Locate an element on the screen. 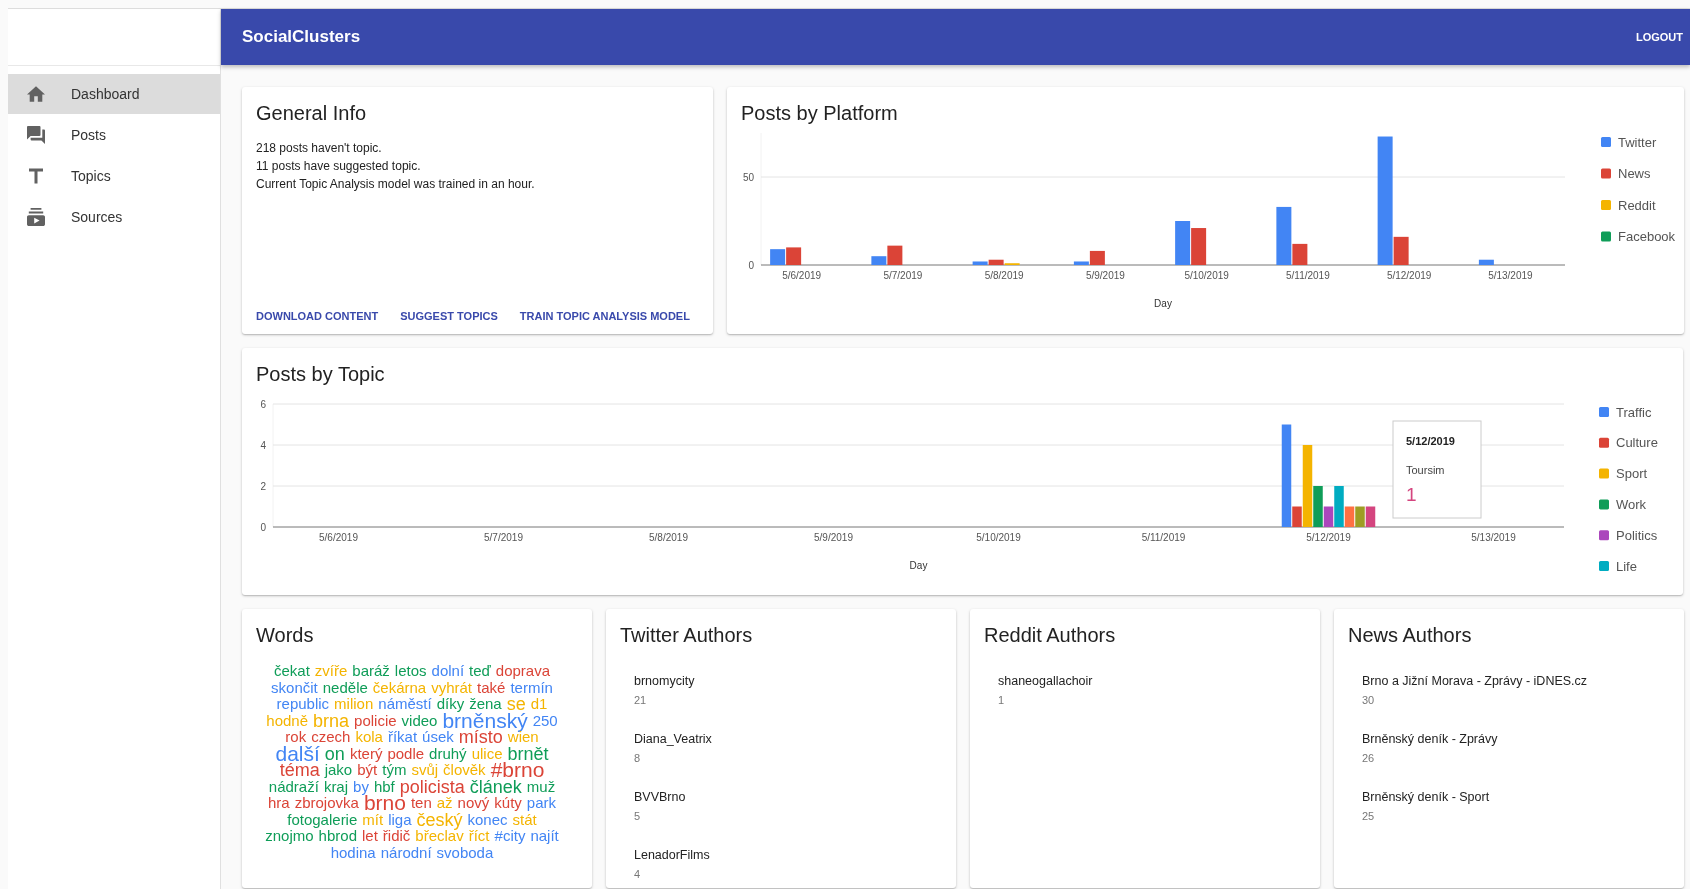  cloud-word: břeclav is located at coordinates (439, 836).